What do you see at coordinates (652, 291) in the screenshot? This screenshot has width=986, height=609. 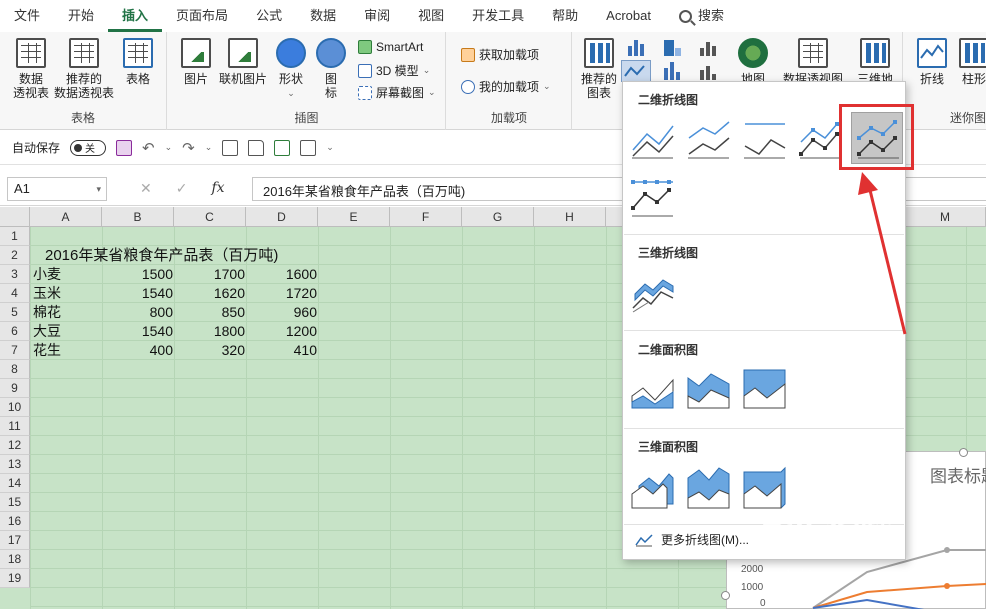 I see `3d-line-chart-option` at bounding box center [652, 291].